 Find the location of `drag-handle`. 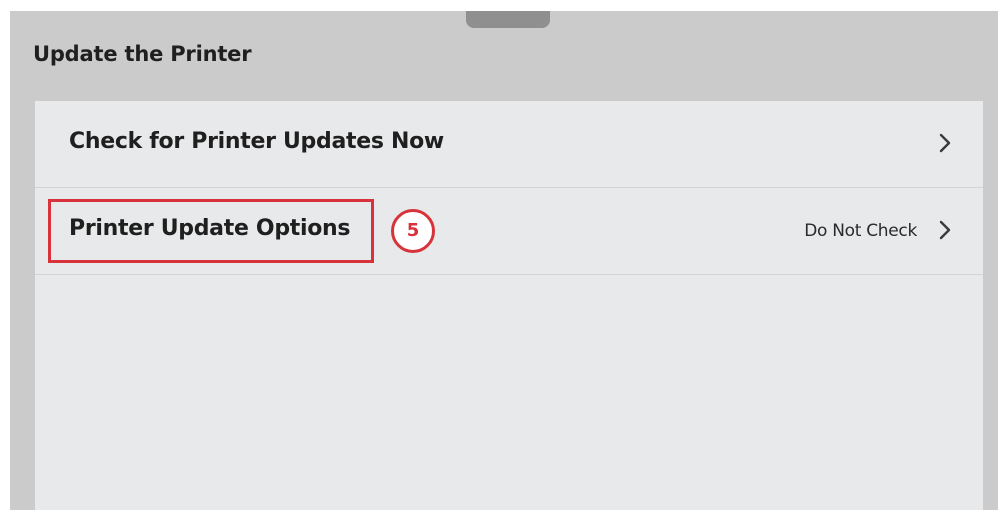

drag-handle is located at coordinates (508, 19).